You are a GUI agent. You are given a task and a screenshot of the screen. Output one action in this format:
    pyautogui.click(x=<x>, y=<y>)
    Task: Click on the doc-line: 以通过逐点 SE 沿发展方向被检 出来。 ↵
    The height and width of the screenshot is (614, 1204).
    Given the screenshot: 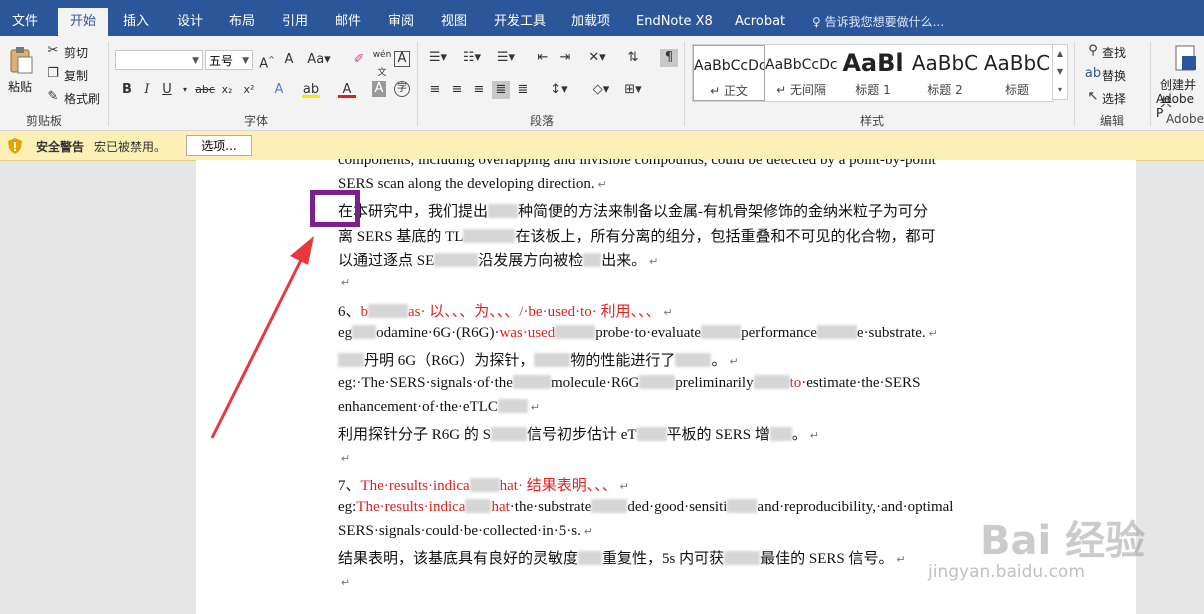 What is the action you would take?
    pyautogui.click(x=498, y=261)
    